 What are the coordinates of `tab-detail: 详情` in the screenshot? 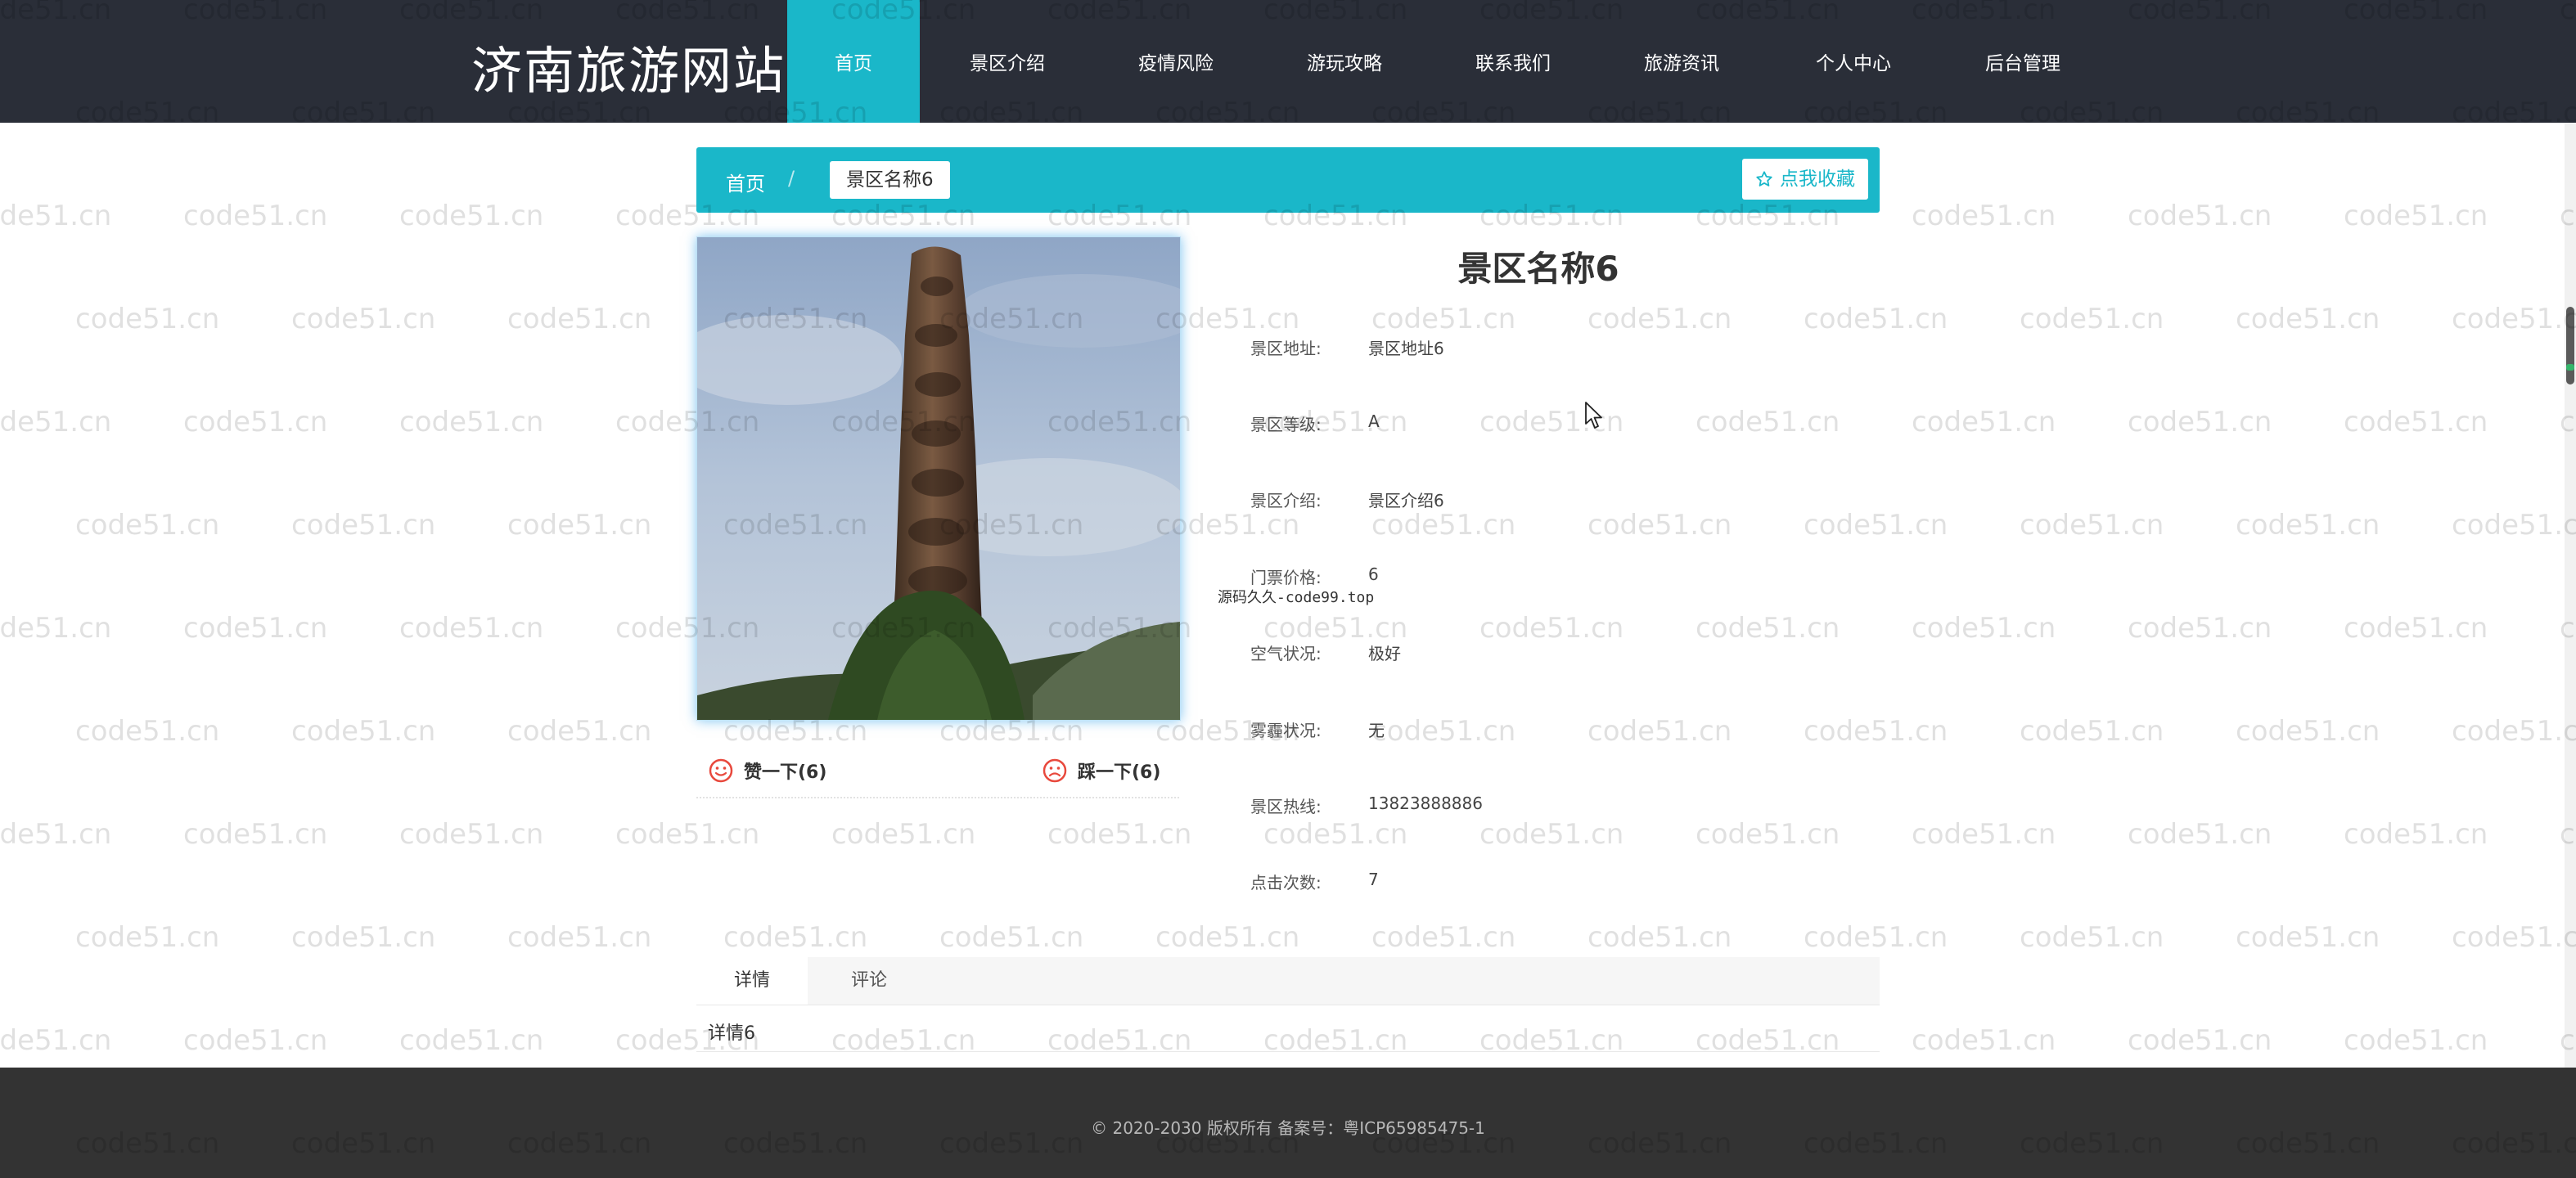 It's located at (752, 981).